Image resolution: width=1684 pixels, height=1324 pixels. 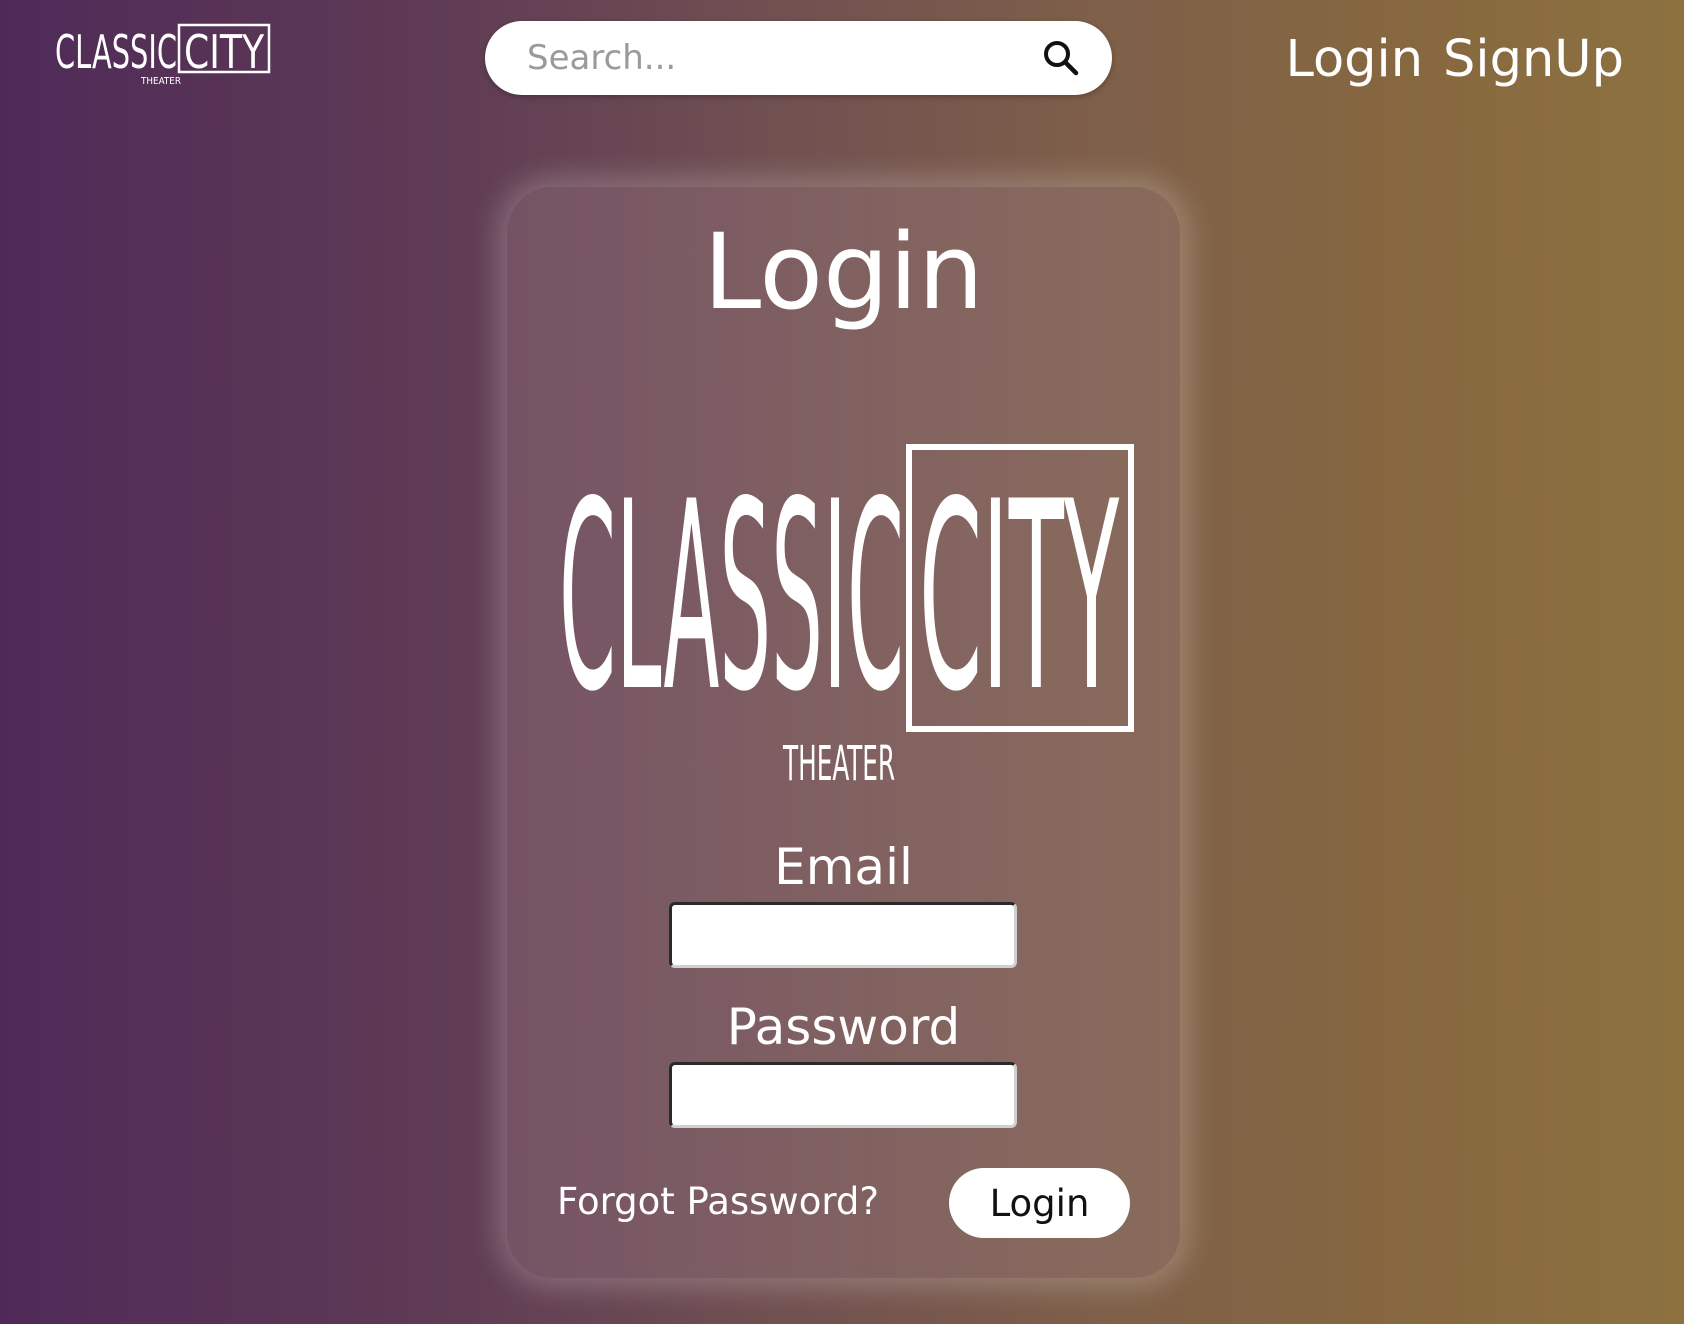 What do you see at coordinates (843, 1095) in the screenshot?
I see `password-field` at bounding box center [843, 1095].